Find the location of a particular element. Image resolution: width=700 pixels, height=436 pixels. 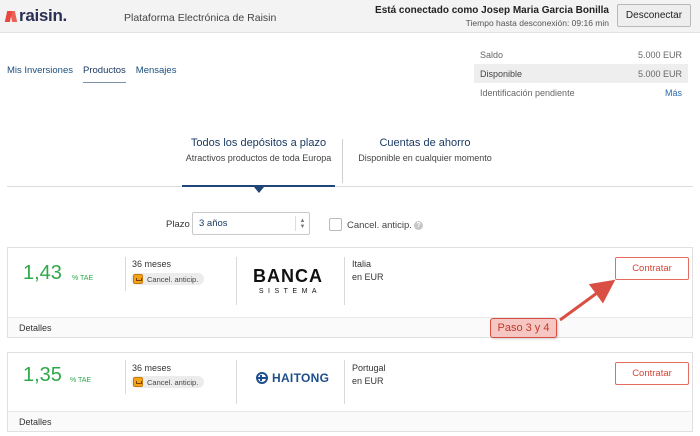

disponible-label: Disponible is located at coordinates (501, 73).